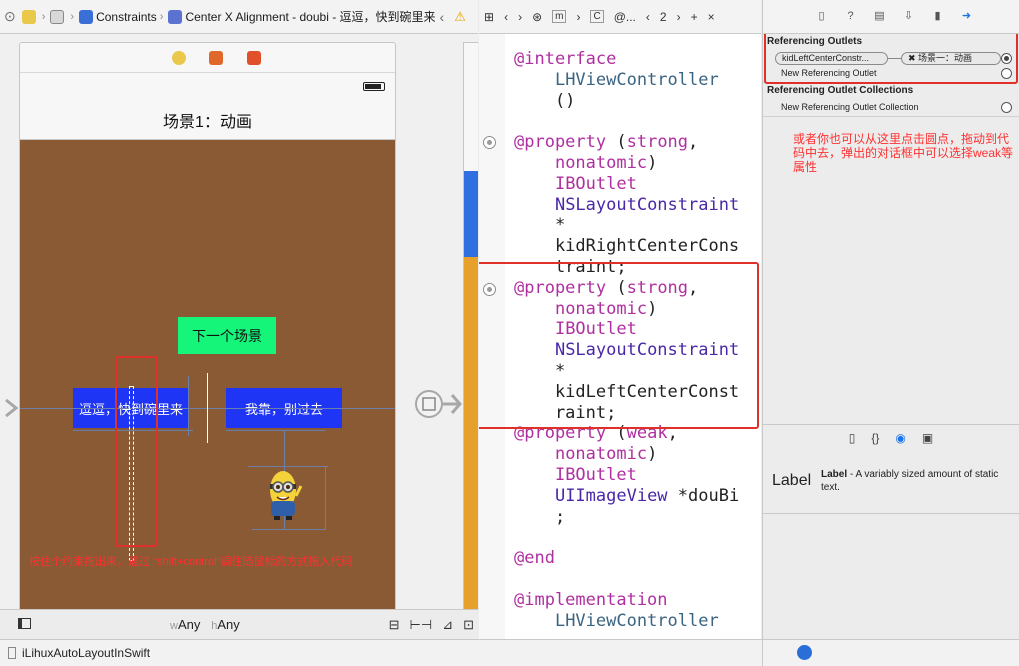  I want to click on library-filter-bar, so click(890, 652).